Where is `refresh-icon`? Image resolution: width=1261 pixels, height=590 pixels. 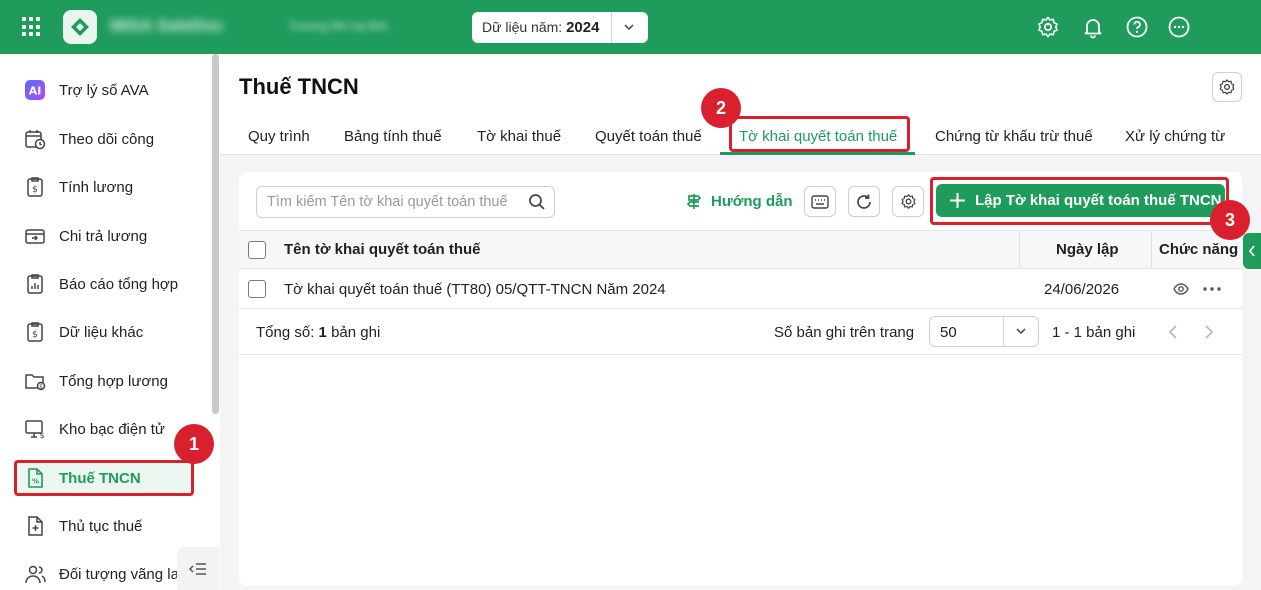
refresh-icon is located at coordinates (864, 201).